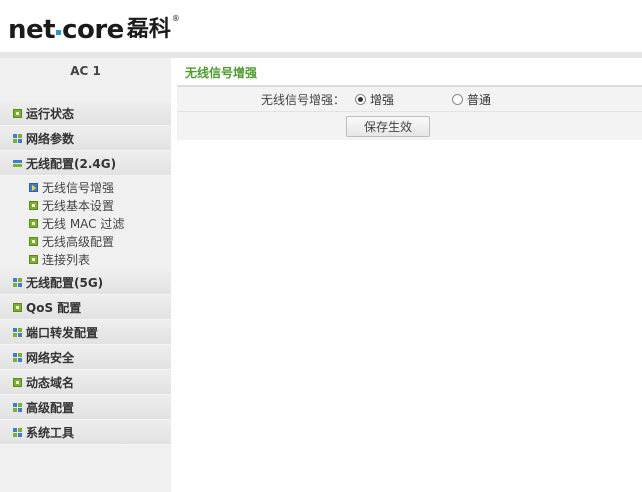 Image resolution: width=642 pixels, height=492 pixels. What do you see at coordinates (302, 99) in the screenshot?
I see `signal-boost-label: 无线信号增强：` at bounding box center [302, 99].